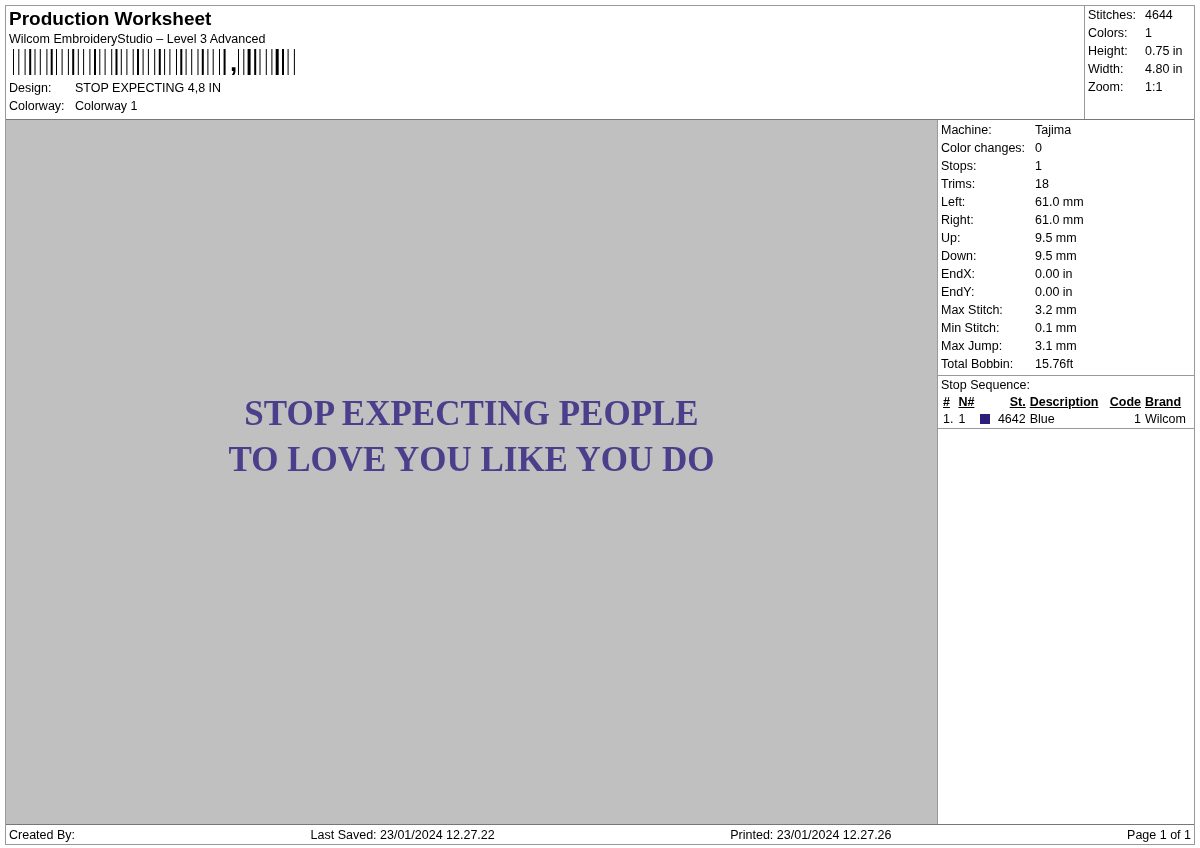 Image resolution: width=1200 pixels, height=848 pixels. I want to click on detail-label: Trims:, so click(959, 184).